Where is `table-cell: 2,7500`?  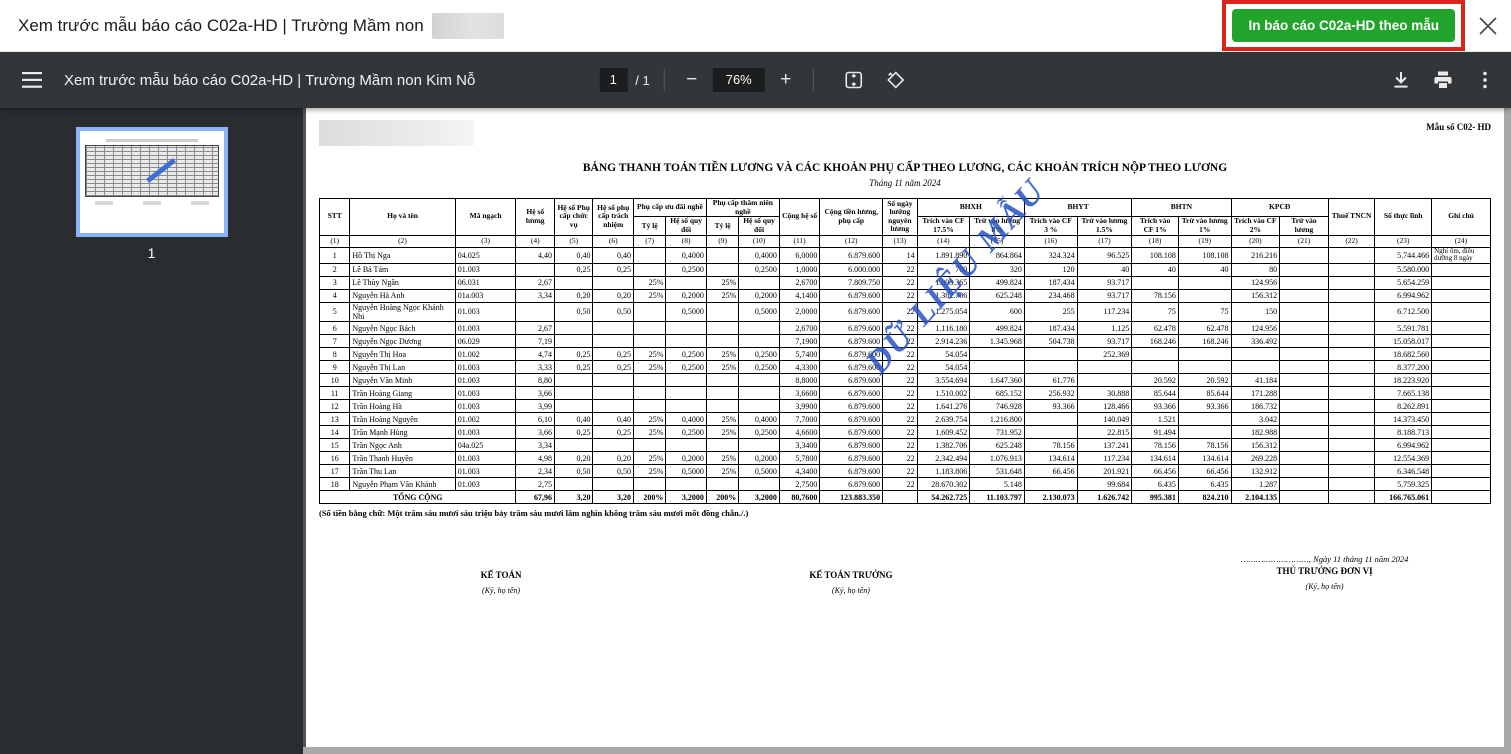 table-cell: 2,7500 is located at coordinates (799, 484).